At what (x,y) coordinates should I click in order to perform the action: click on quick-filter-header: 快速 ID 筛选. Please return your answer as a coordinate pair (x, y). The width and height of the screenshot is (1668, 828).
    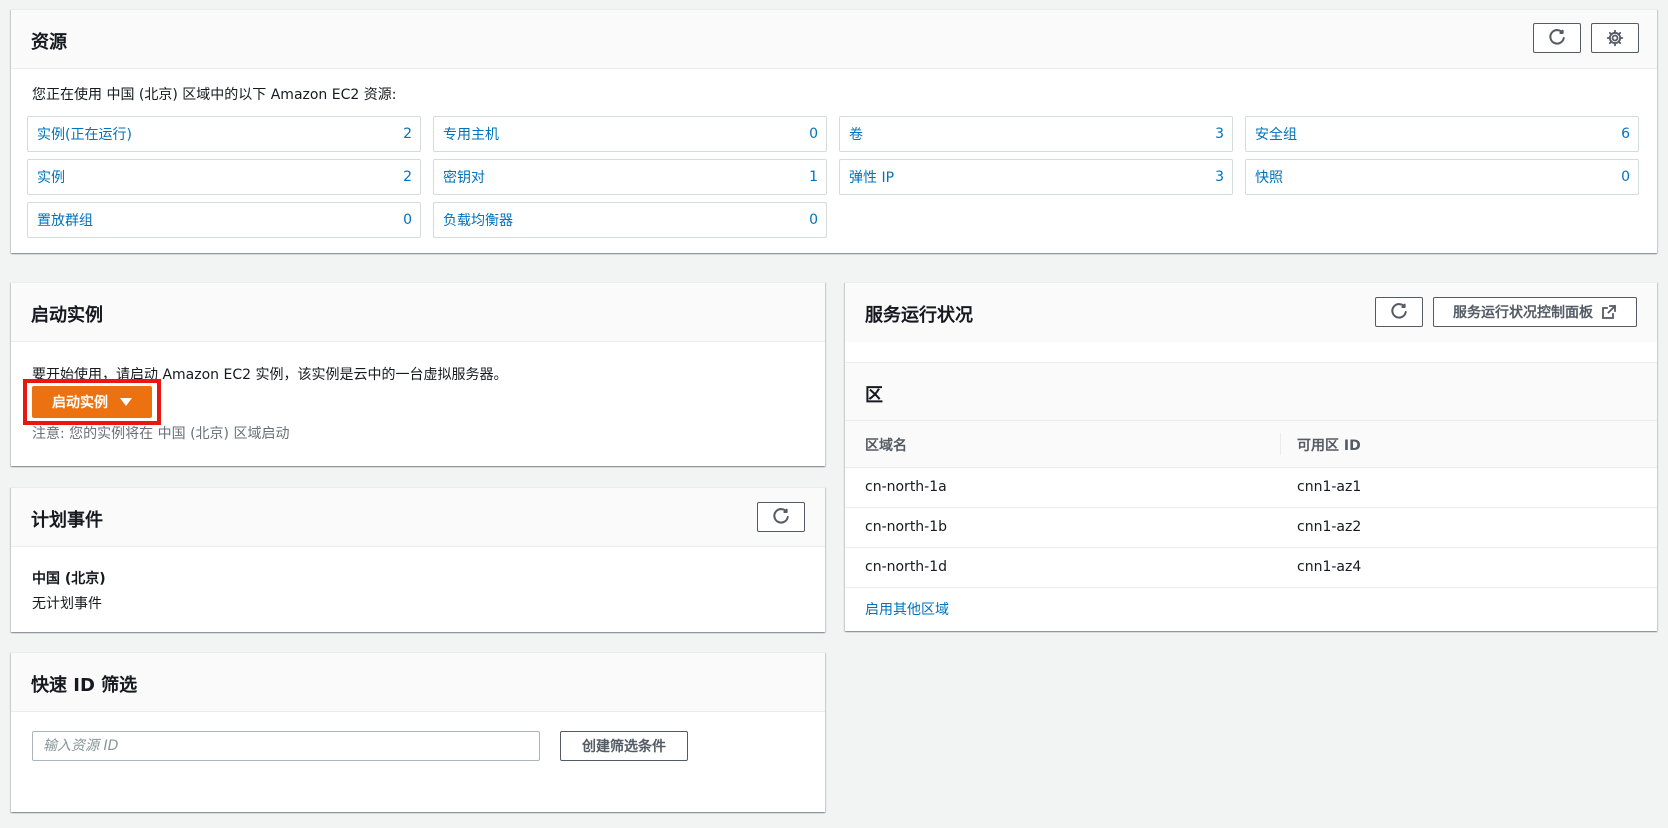
    Looking at the image, I should click on (418, 682).